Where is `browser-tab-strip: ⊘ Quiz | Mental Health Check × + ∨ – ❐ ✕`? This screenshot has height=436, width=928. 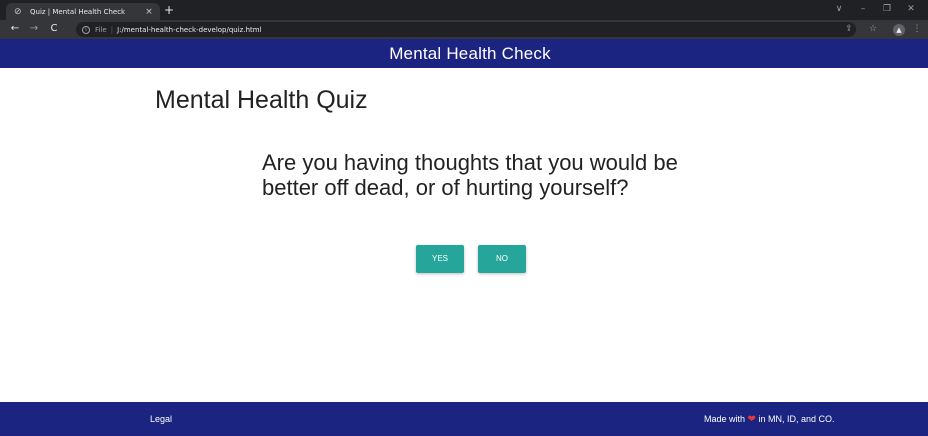 browser-tab-strip: ⊘ Quiz | Mental Health Check × + ∨ – ❐ ✕ is located at coordinates (464, 10).